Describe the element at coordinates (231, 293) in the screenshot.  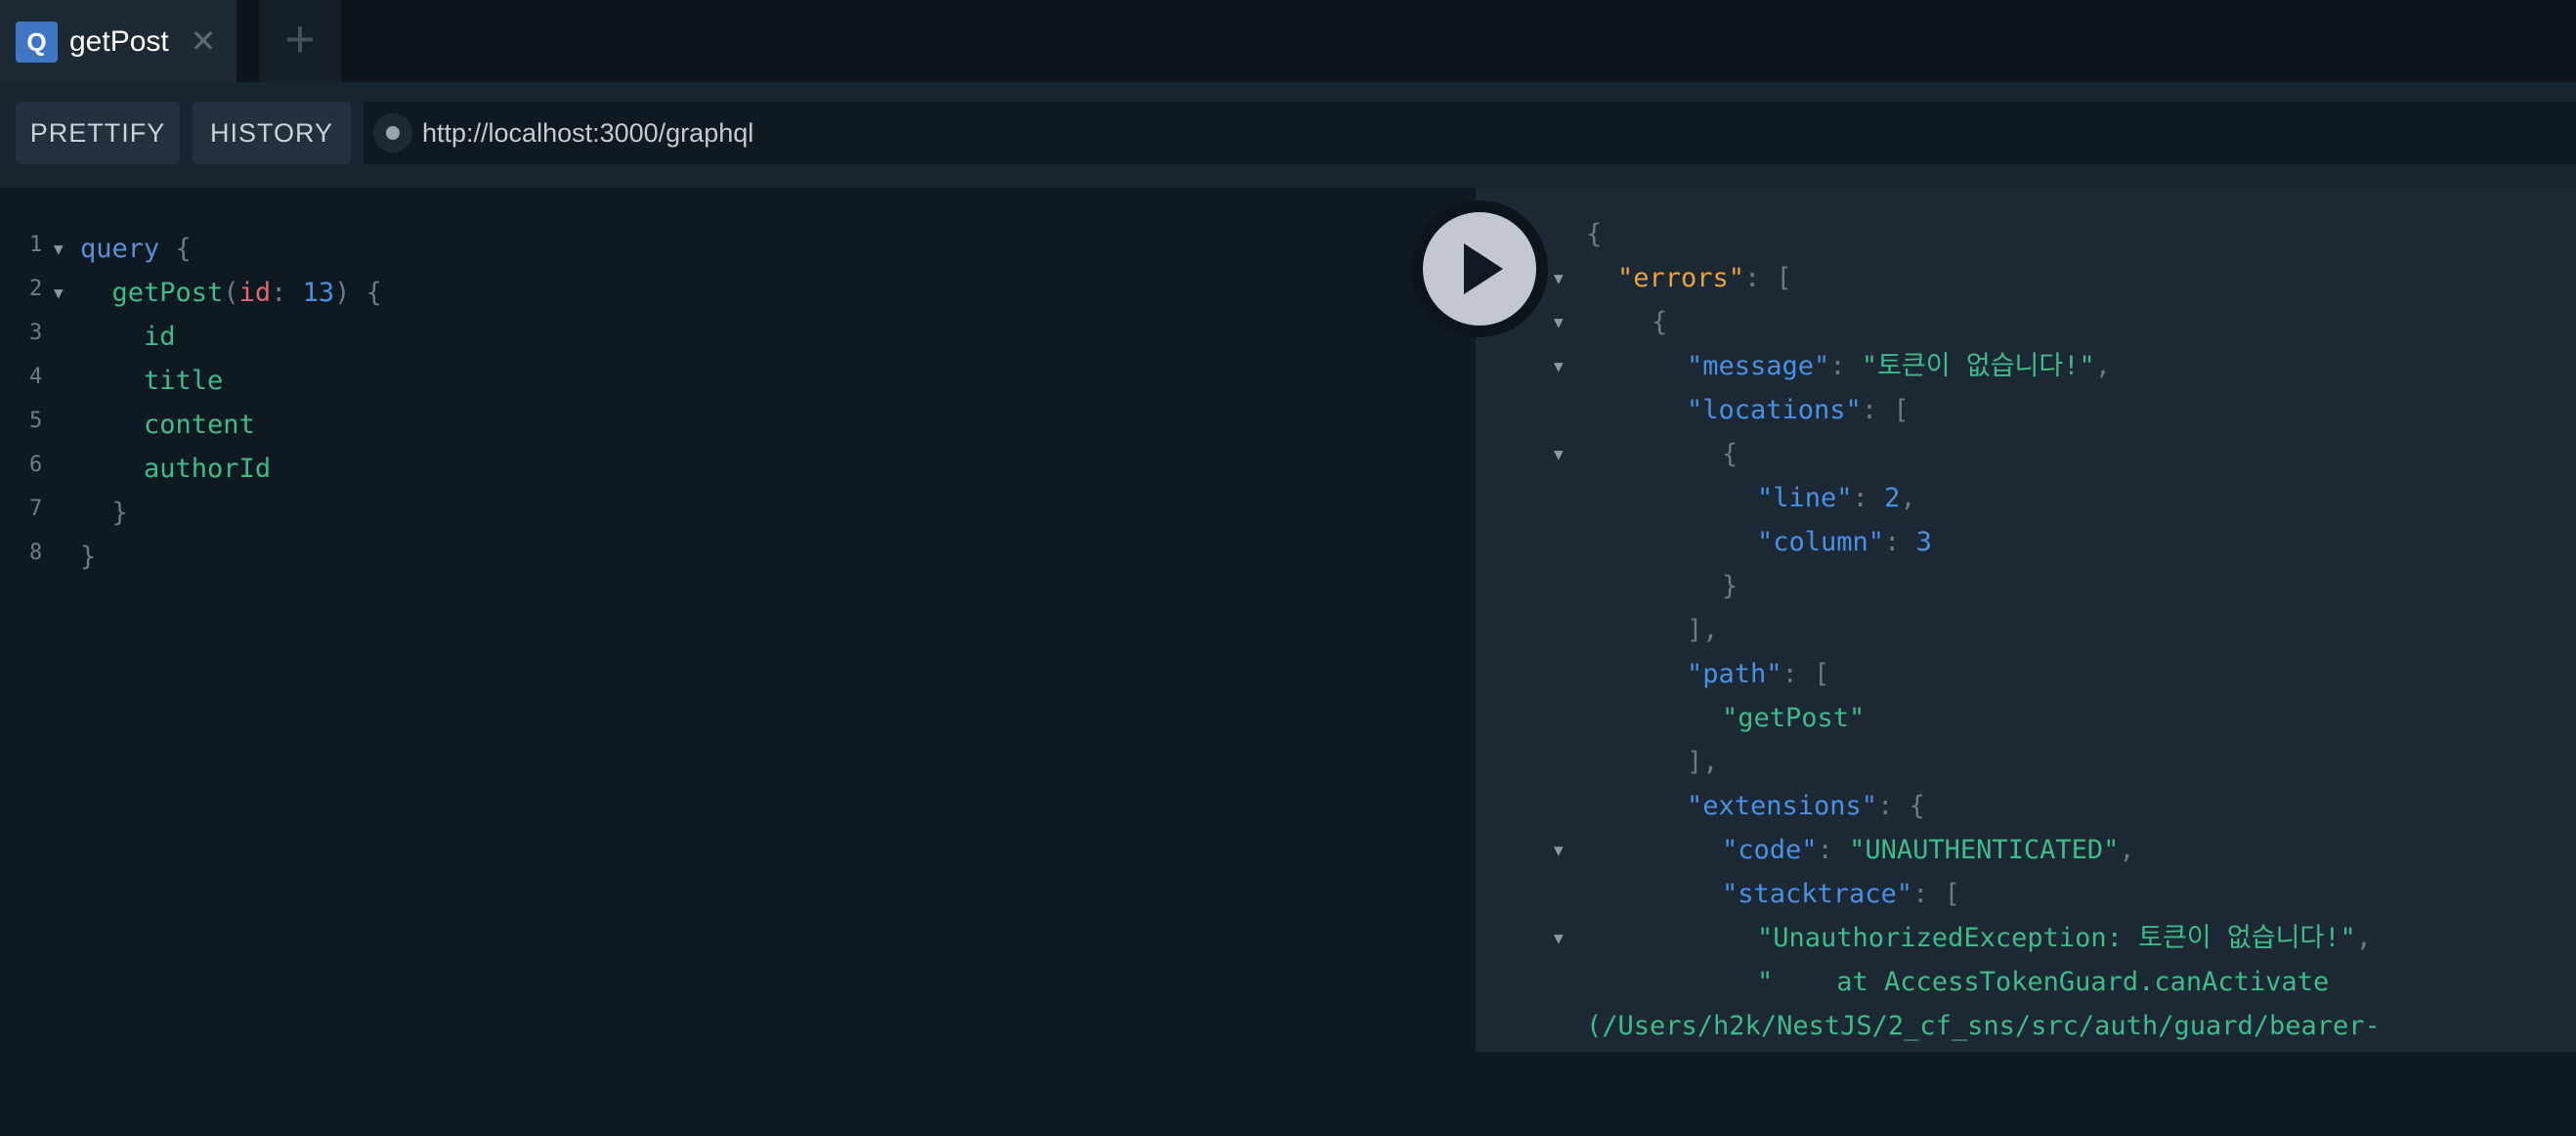
I see `open-paren: (` at that location.